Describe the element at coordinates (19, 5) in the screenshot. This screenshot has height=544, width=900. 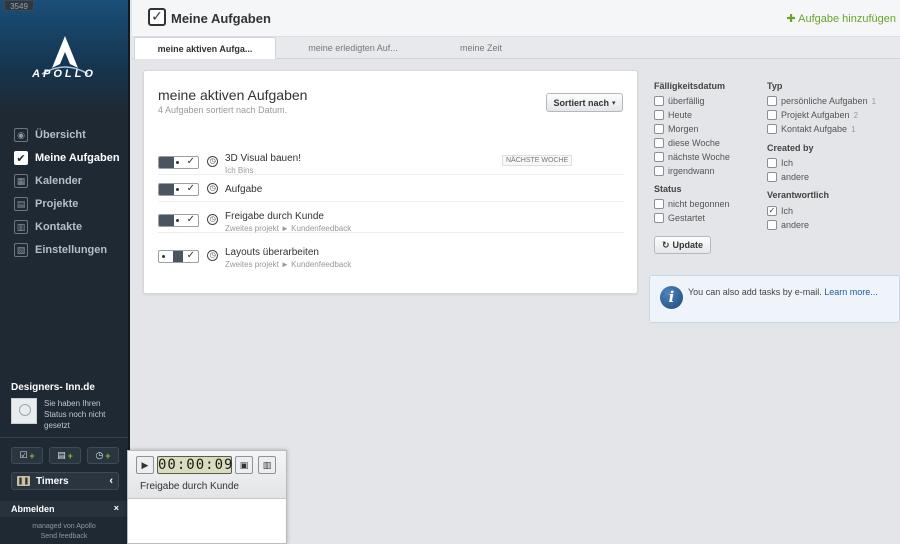
I see `id-badge: 3549` at that location.